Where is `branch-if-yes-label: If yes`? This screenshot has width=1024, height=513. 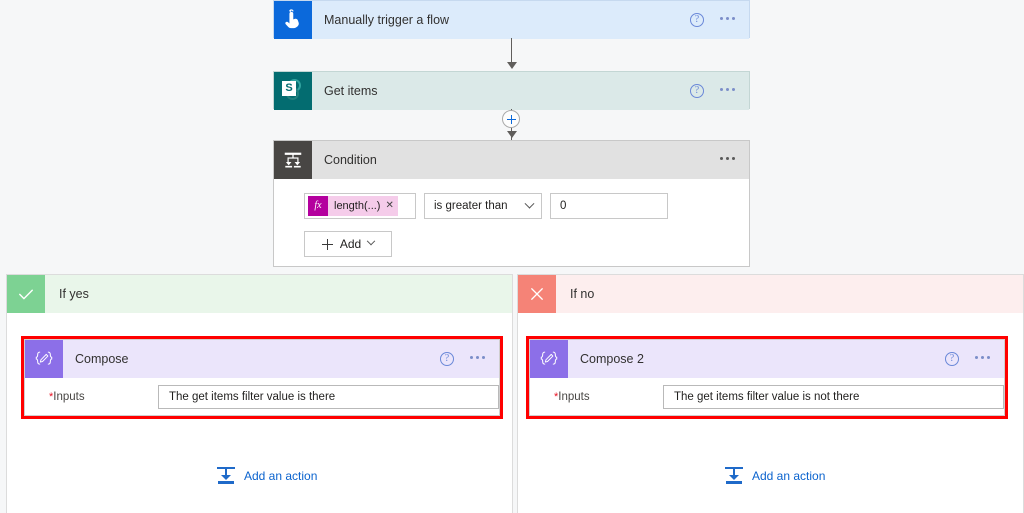 branch-if-yes-label: If yes is located at coordinates (74, 294).